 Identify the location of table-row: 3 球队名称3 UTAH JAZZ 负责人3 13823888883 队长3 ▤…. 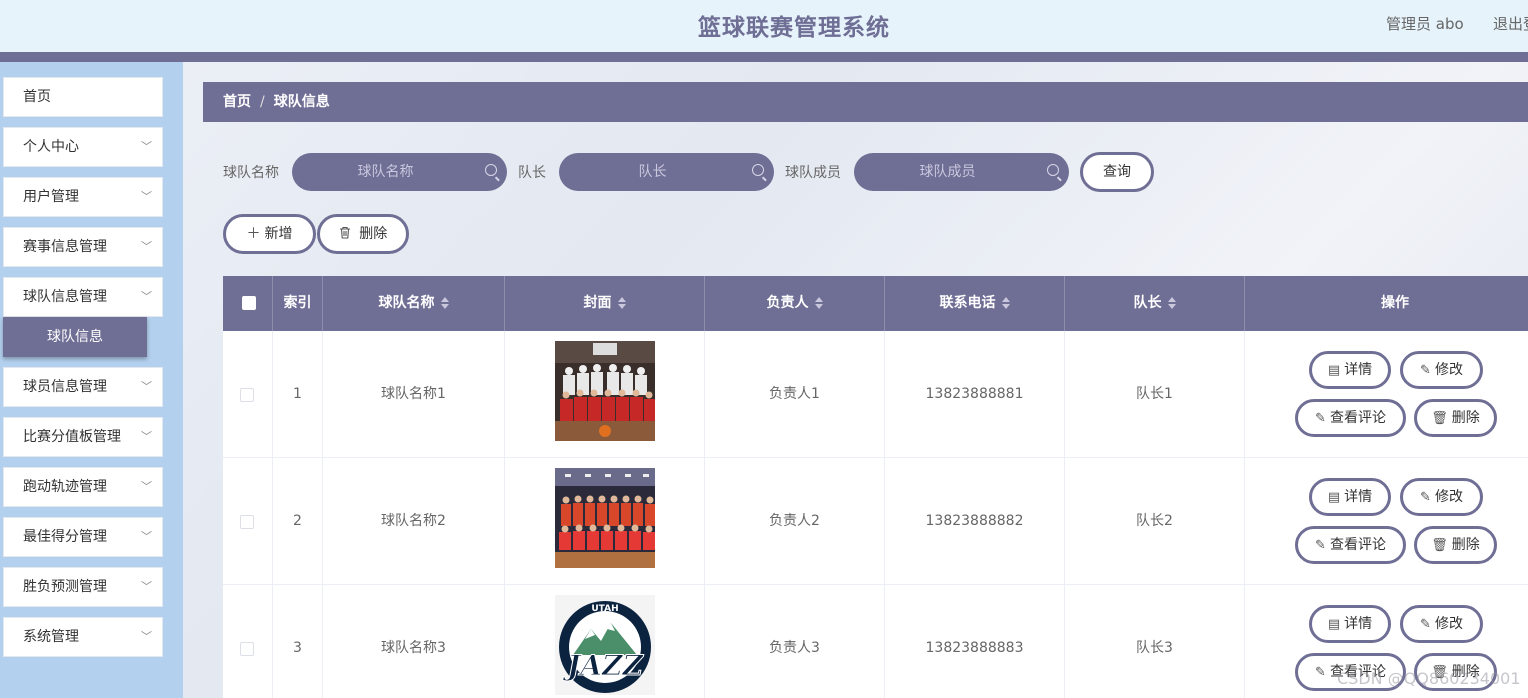
(875, 641).